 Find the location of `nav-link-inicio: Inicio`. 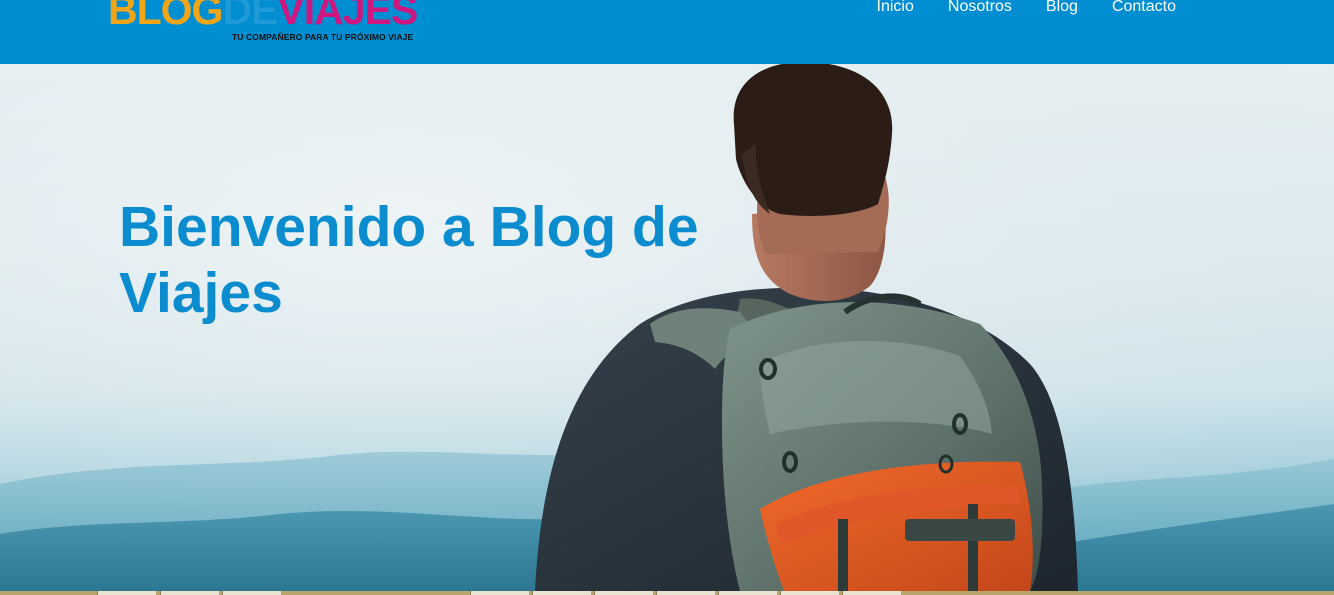

nav-link-inicio: Inicio is located at coordinates (878, 9).